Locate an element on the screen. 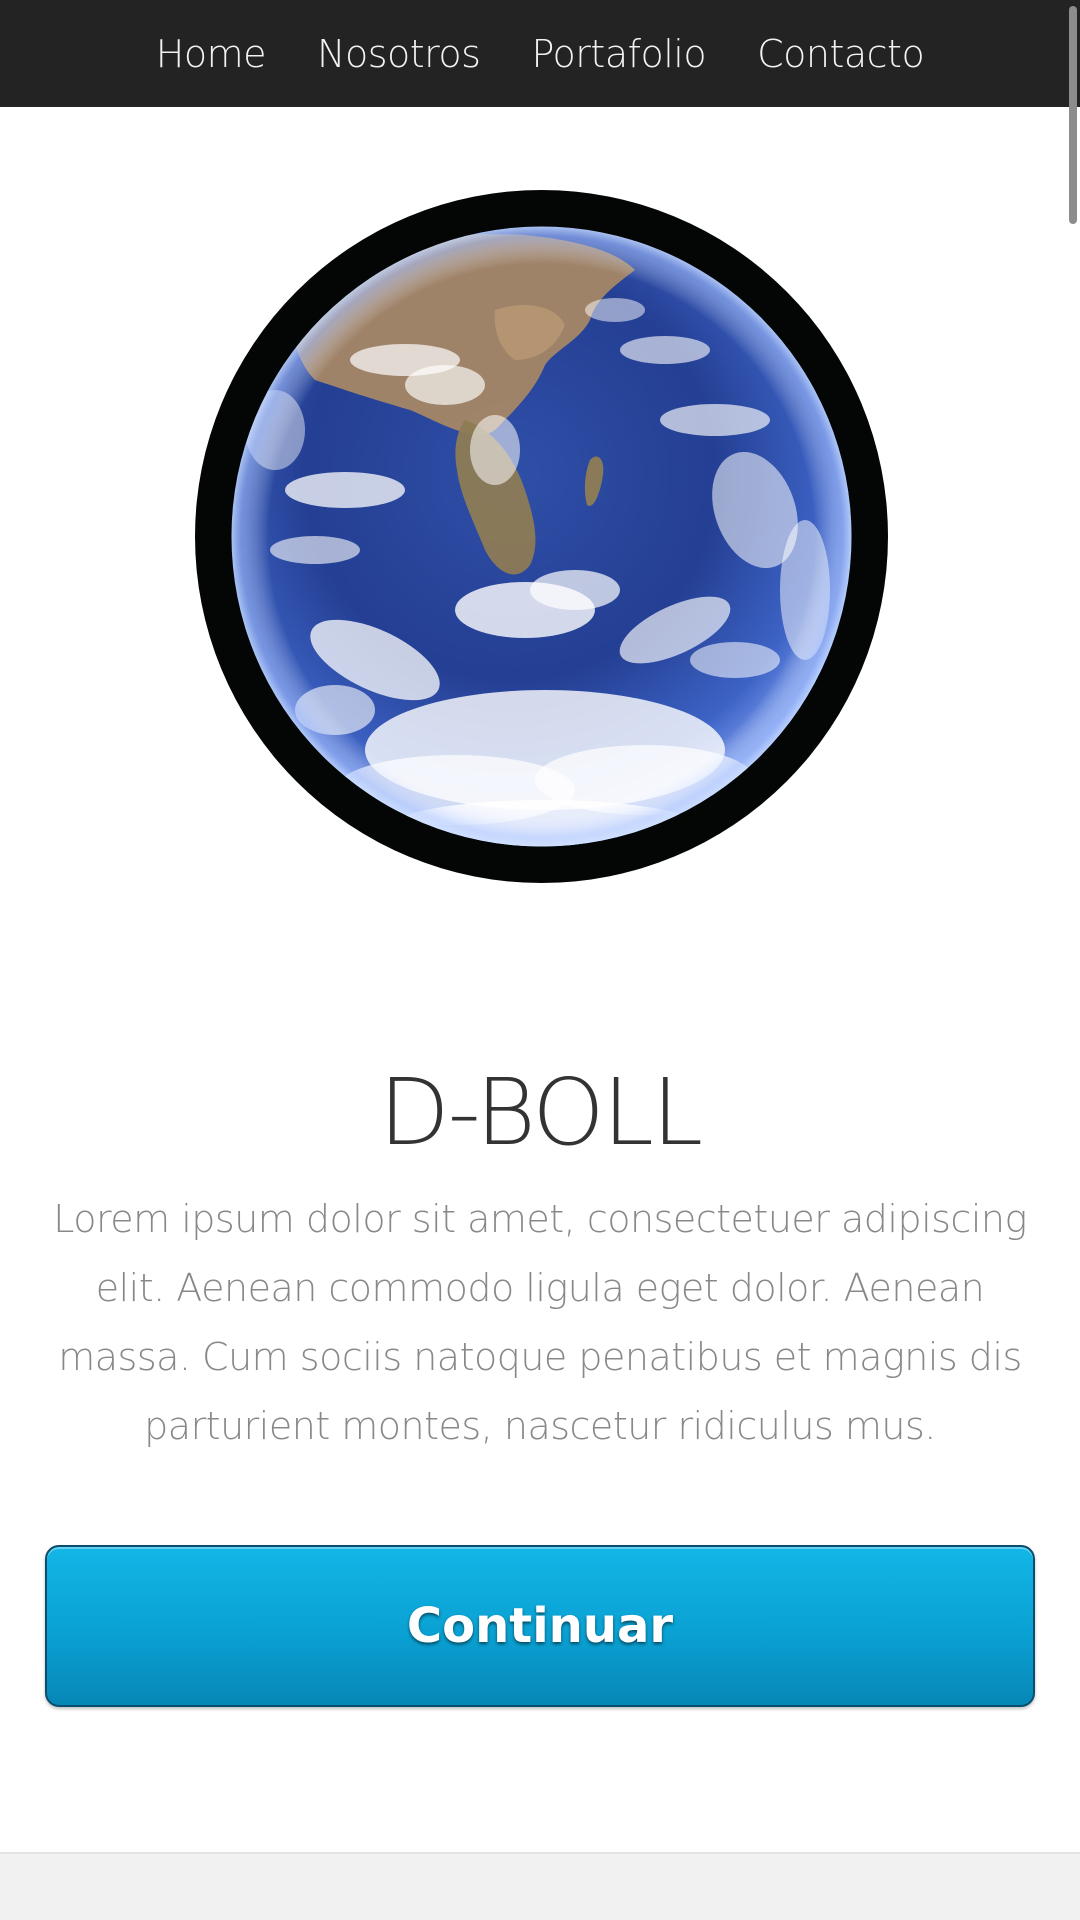  top-navbar: Home Nosotros Portafolio Contacto is located at coordinates (540, 53).